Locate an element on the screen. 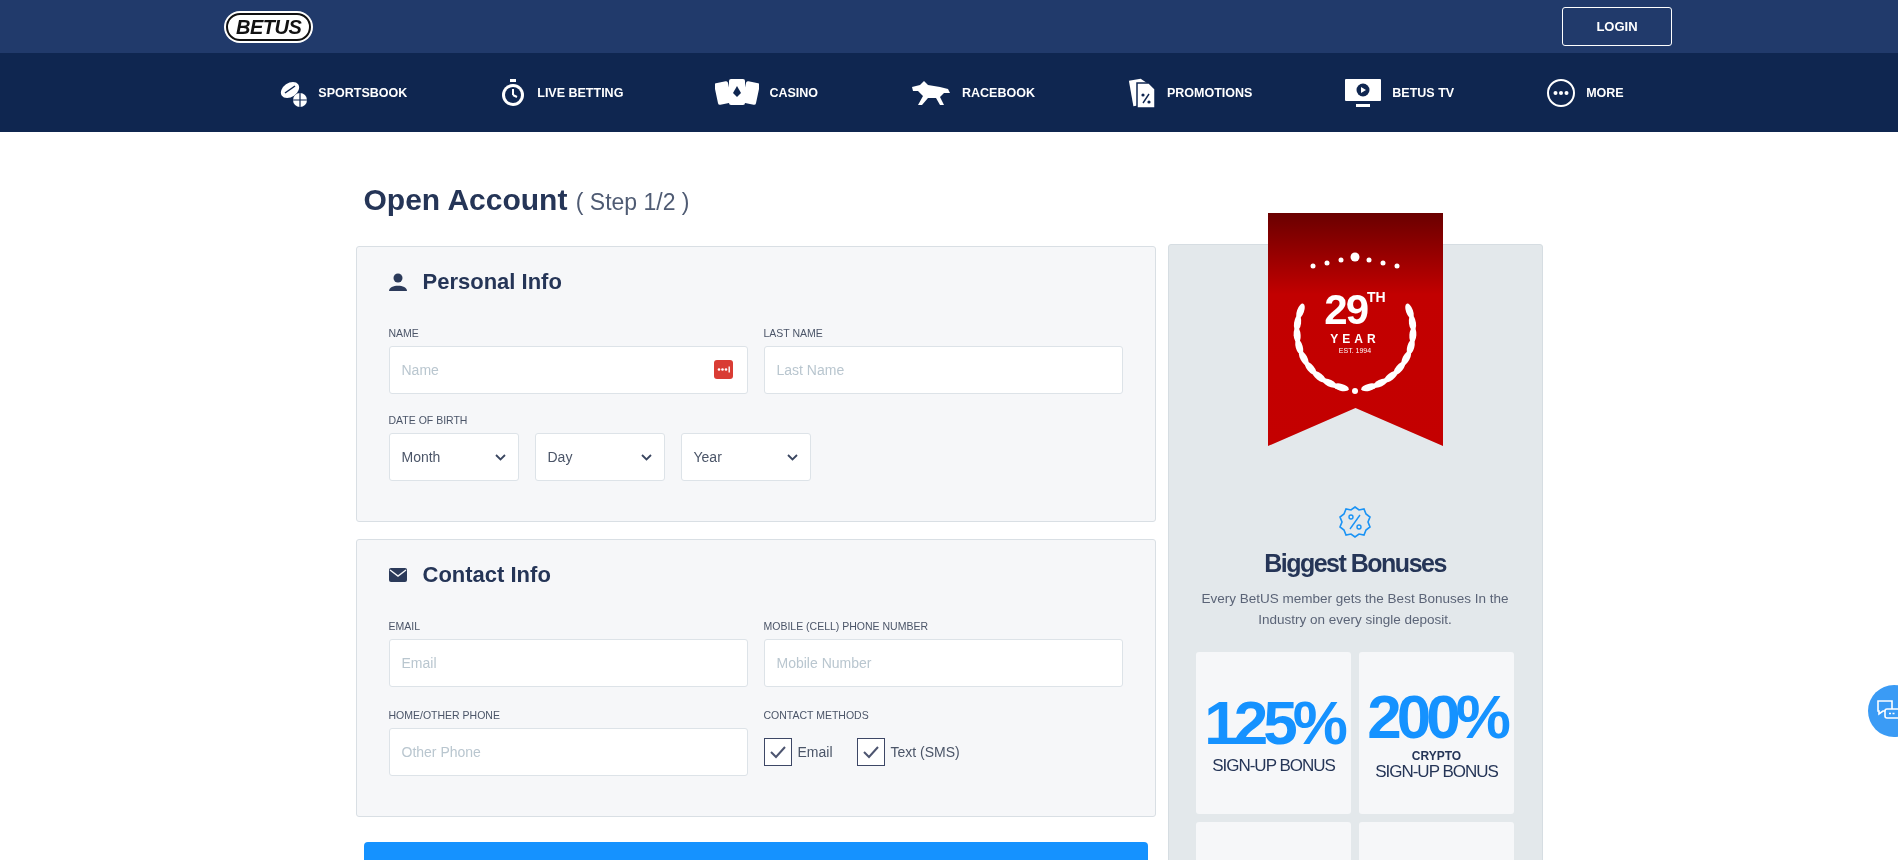 The image size is (1898, 860). date-select: Year is located at coordinates (745, 457).